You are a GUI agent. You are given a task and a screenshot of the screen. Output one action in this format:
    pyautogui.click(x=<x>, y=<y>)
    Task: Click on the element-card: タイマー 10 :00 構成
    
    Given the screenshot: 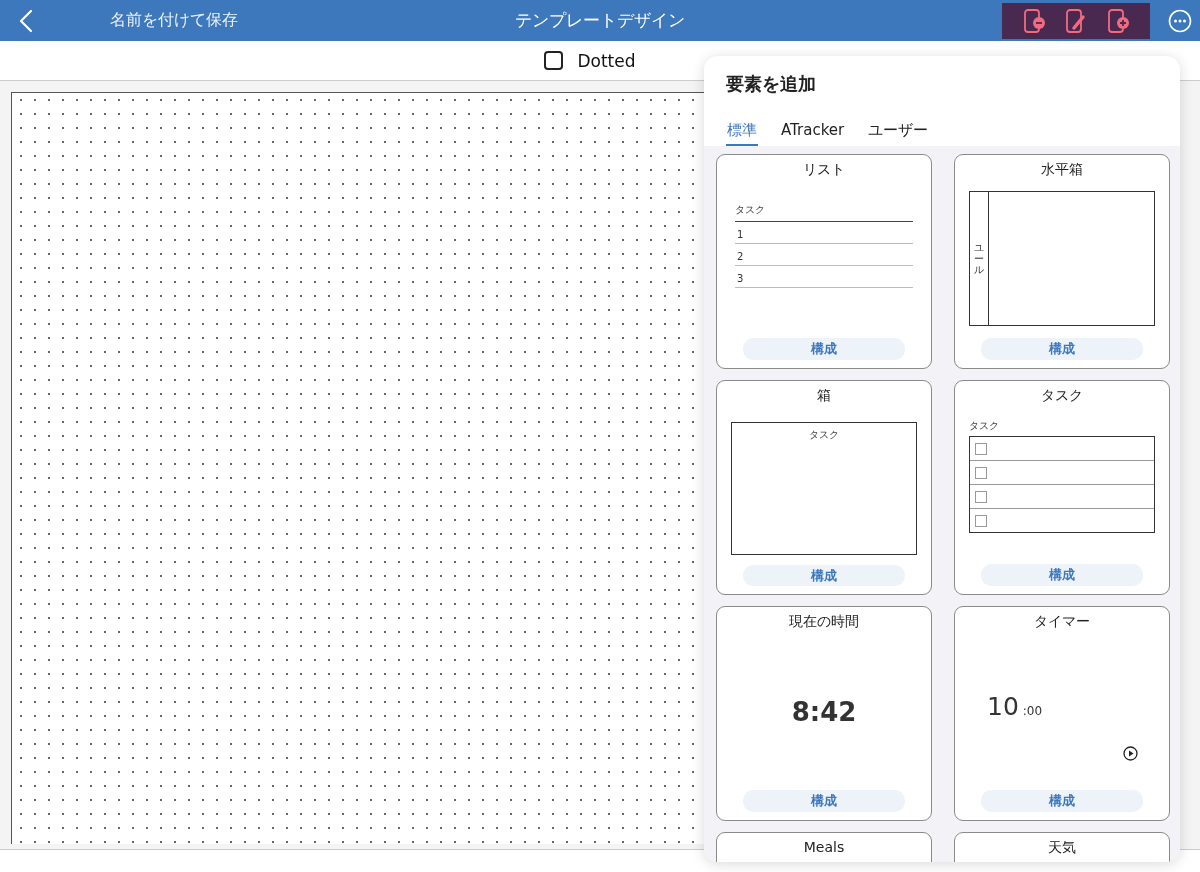 What is the action you would take?
    pyautogui.click(x=1062, y=713)
    